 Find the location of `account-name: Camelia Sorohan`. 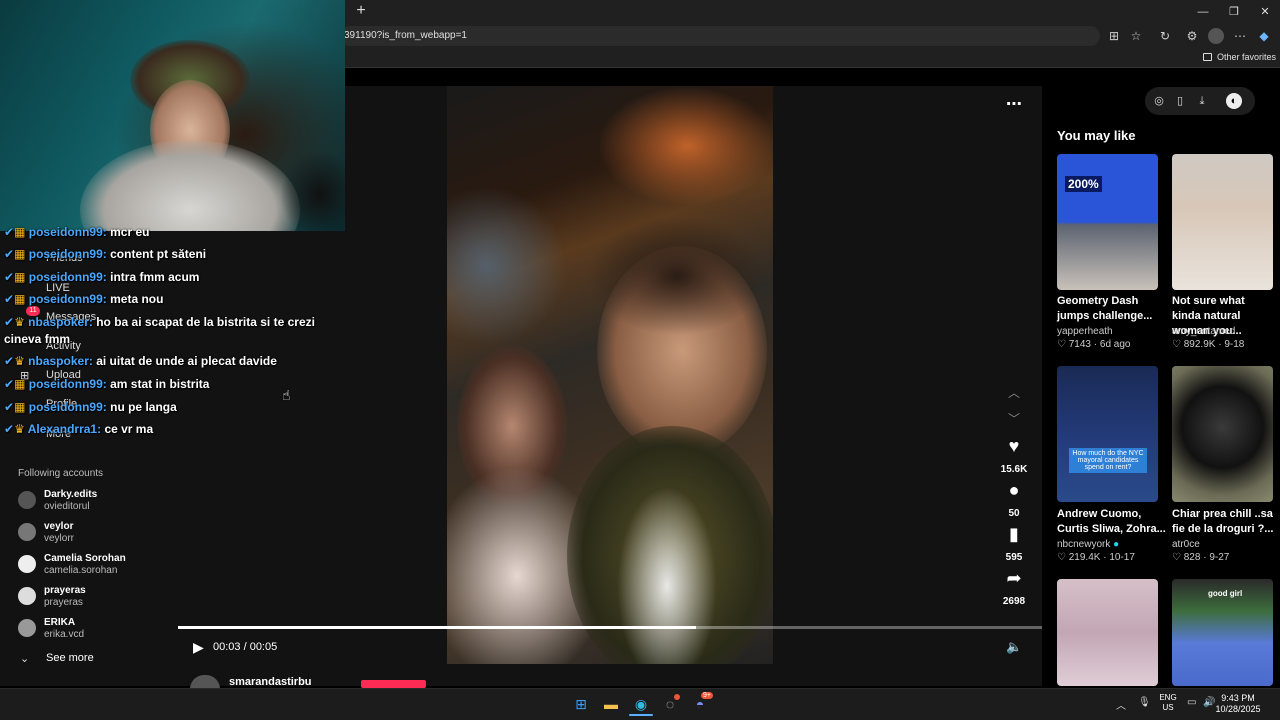

account-name: Camelia Sorohan is located at coordinates (85, 558).